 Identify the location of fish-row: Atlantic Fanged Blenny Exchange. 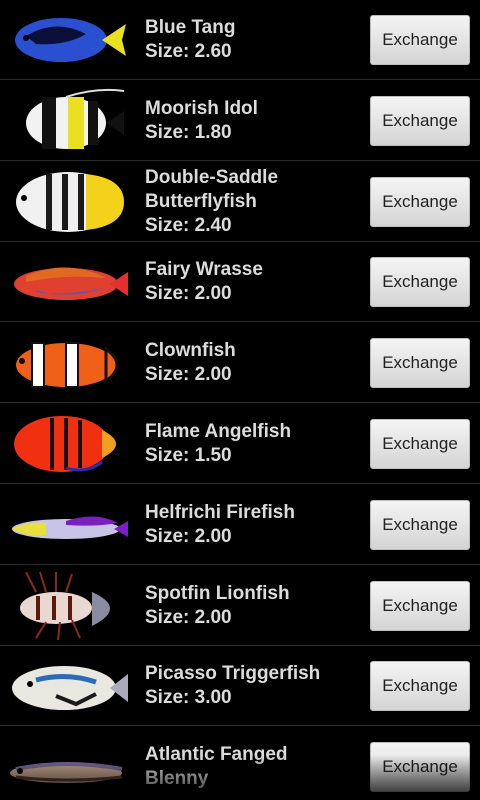
(240, 763).